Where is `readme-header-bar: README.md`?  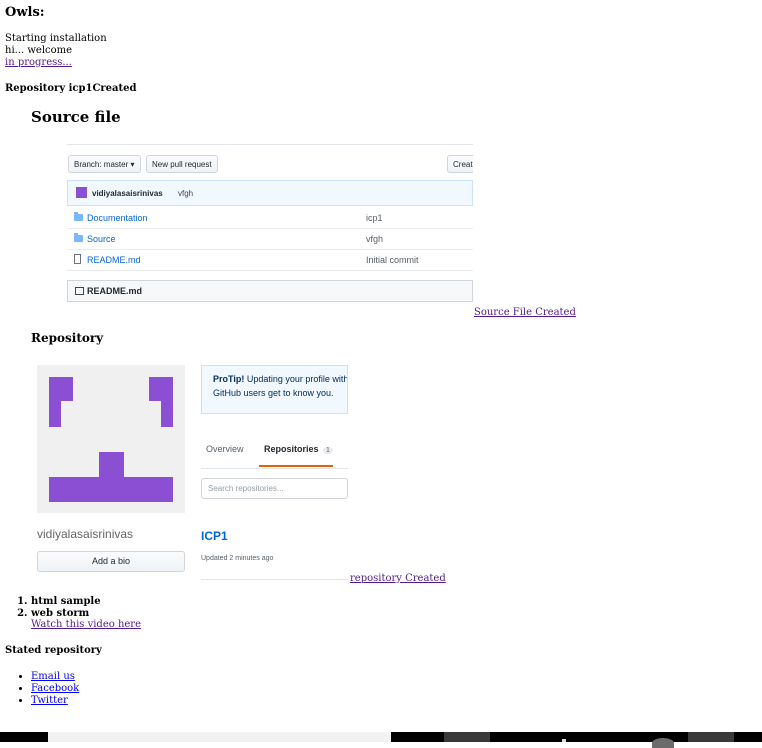
readme-header-bar: README.md is located at coordinates (270, 291).